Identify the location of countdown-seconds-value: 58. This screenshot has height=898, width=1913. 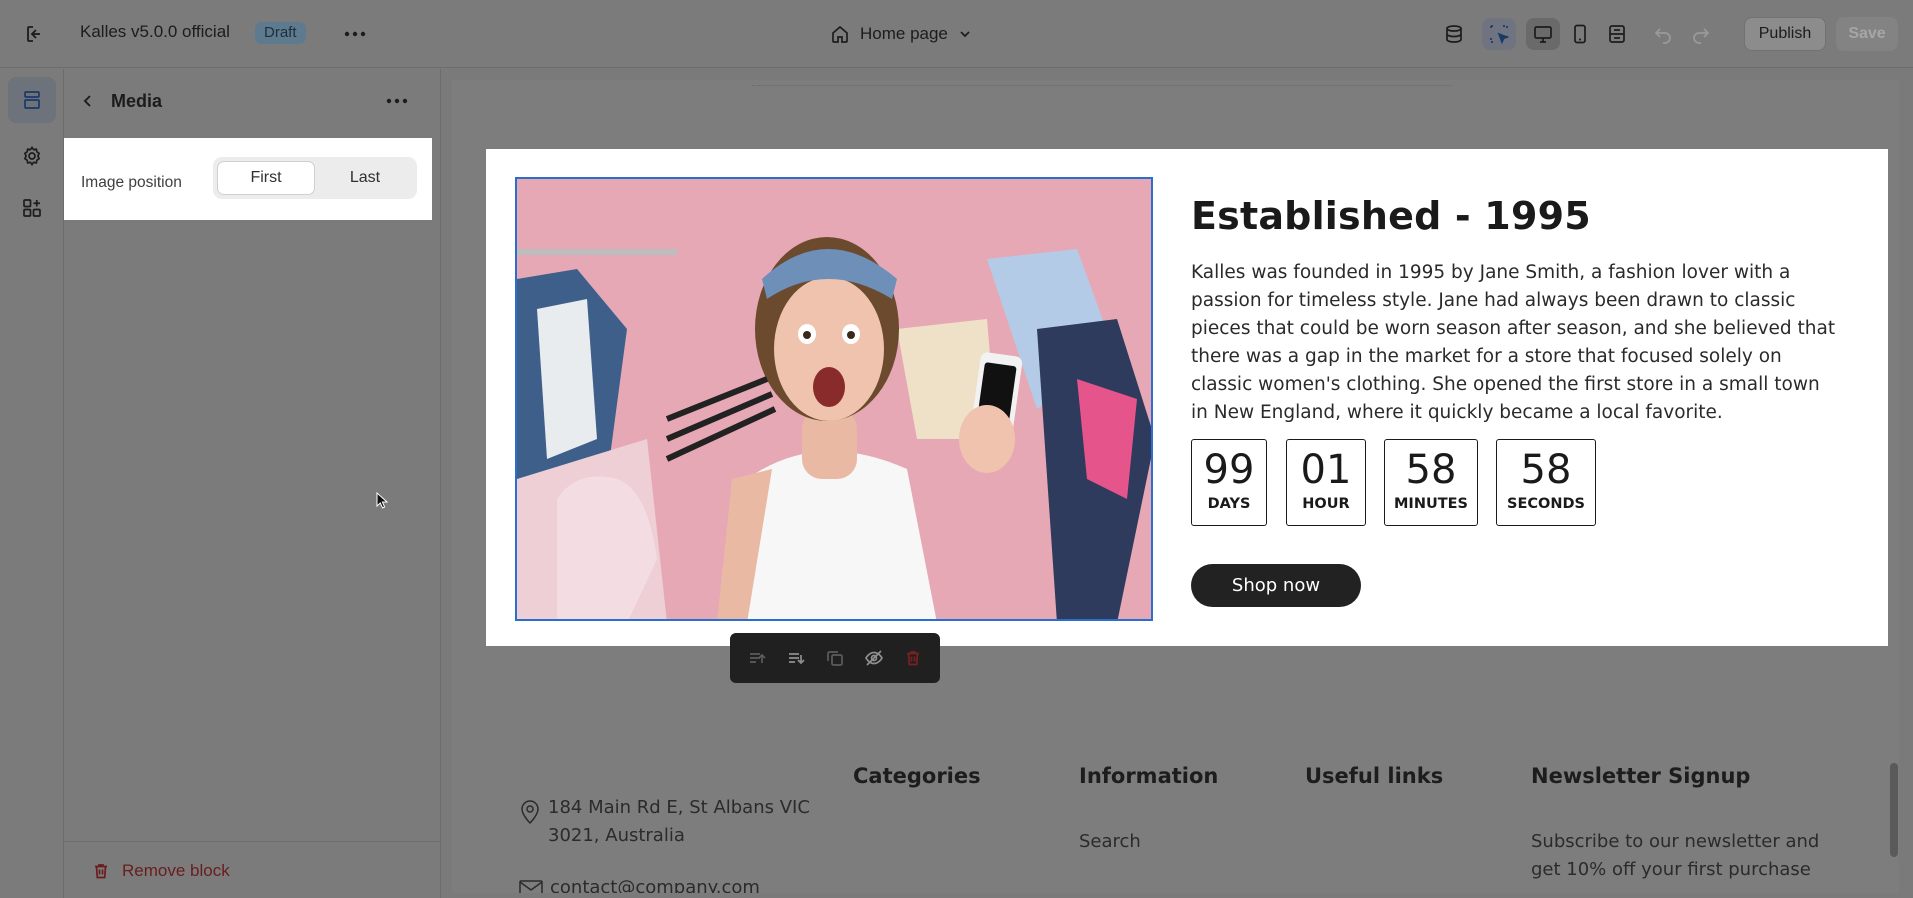
(1546, 470).